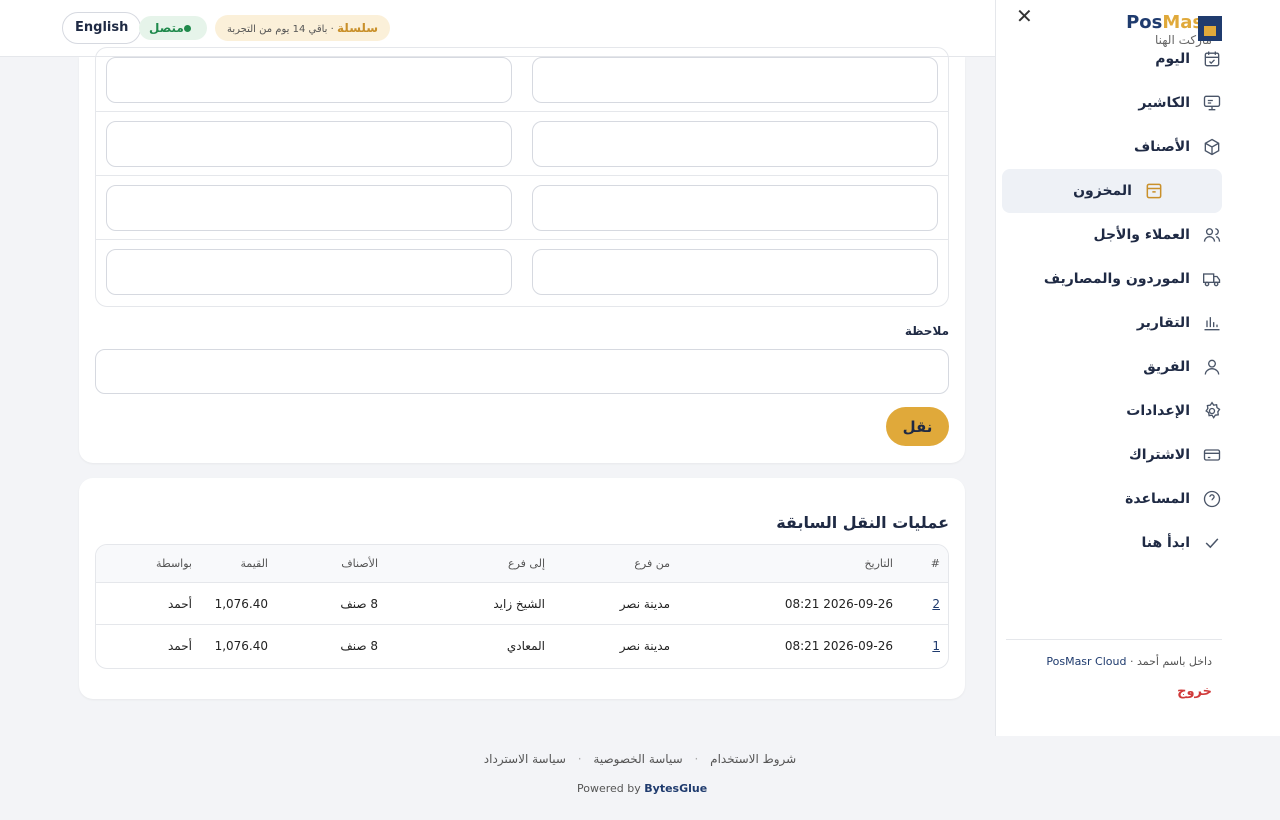 The height and width of the screenshot is (820, 1280). Describe the element at coordinates (1157, 499) in the screenshot. I see `sidebar-item-label: المساعدة` at that location.